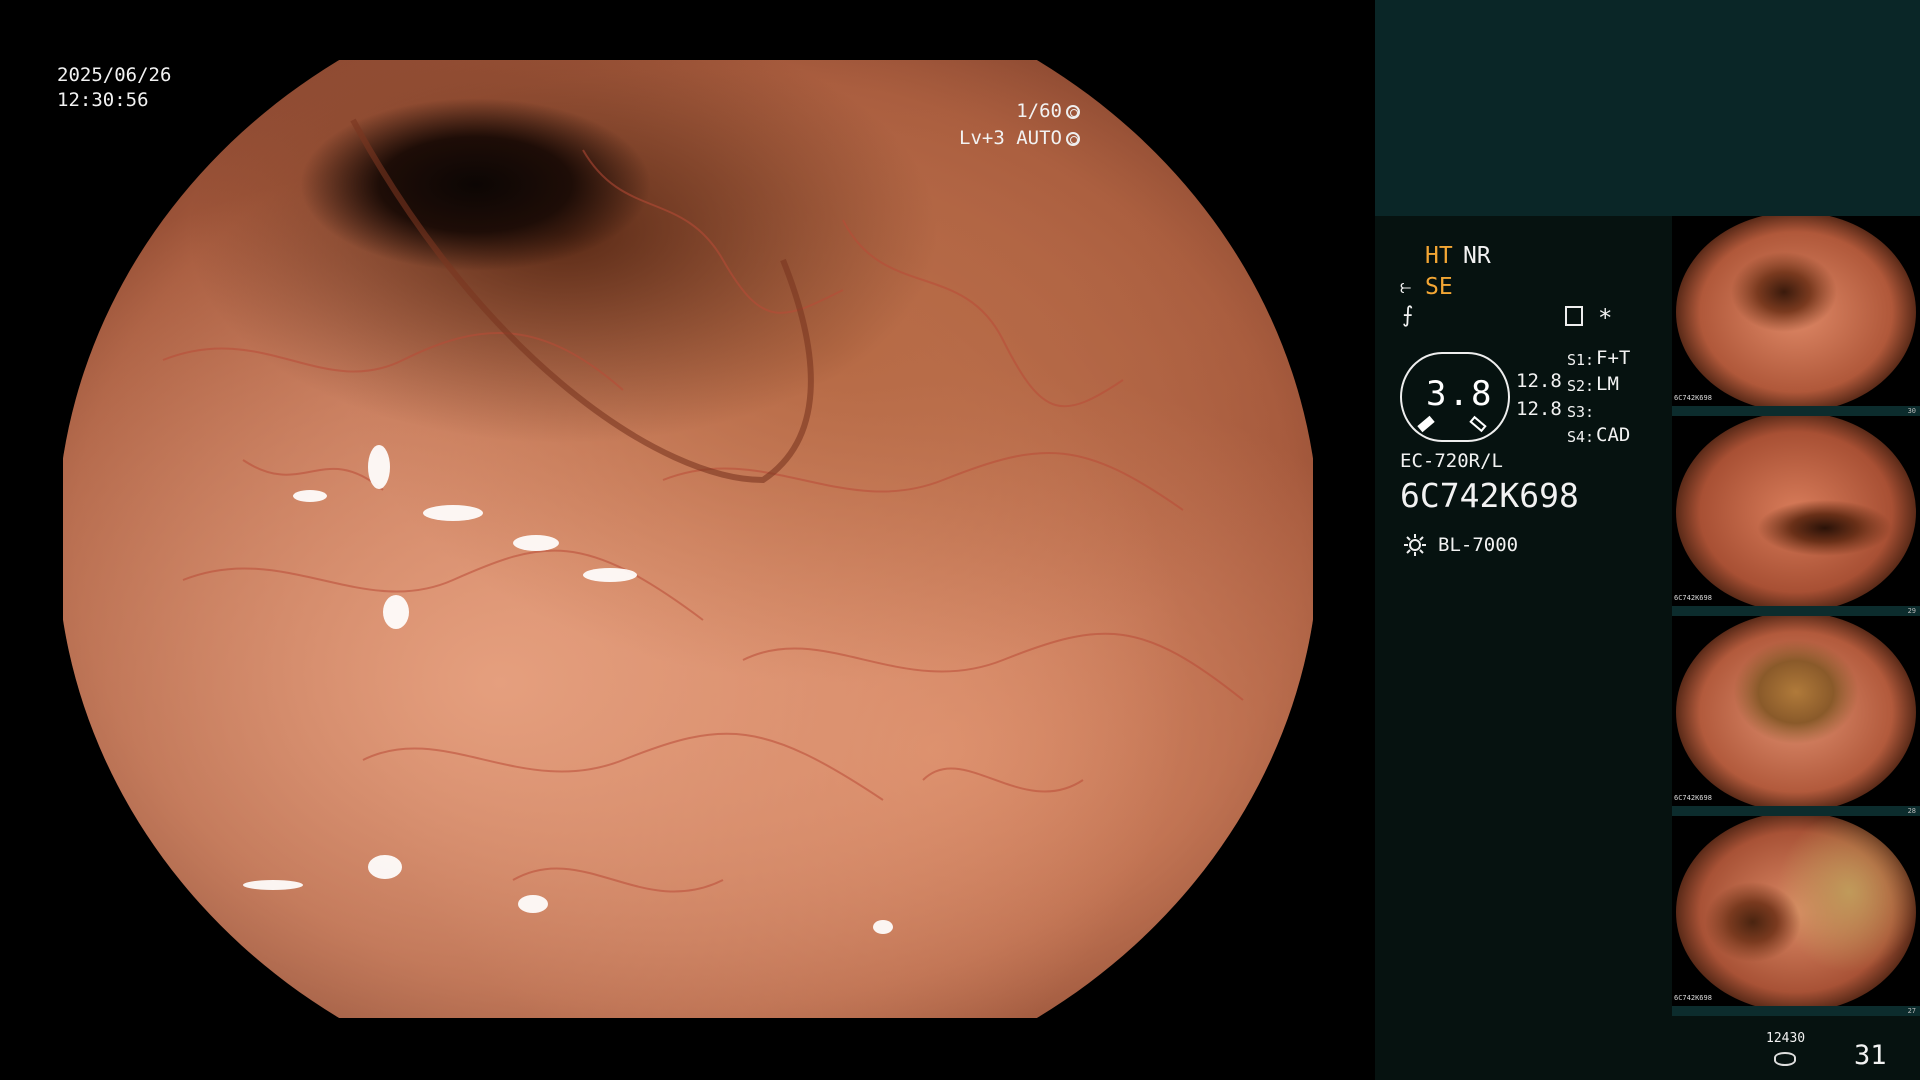 This screenshot has width=1920, height=1080. What do you see at coordinates (103, 100) in the screenshot?
I see `time-readout: 12:30:56` at bounding box center [103, 100].